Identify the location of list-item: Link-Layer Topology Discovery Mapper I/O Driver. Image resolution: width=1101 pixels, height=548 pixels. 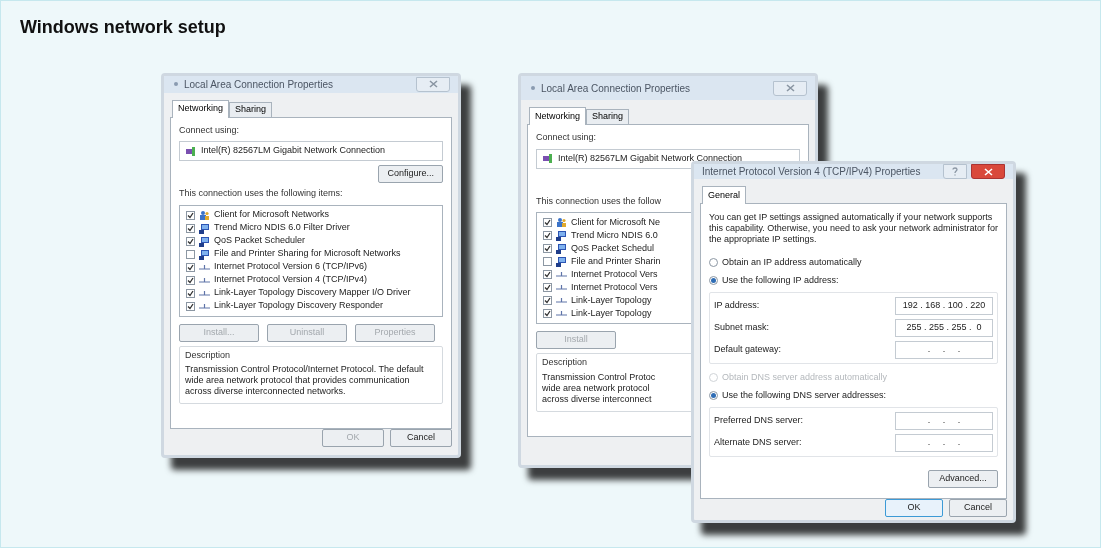
(312, 293).